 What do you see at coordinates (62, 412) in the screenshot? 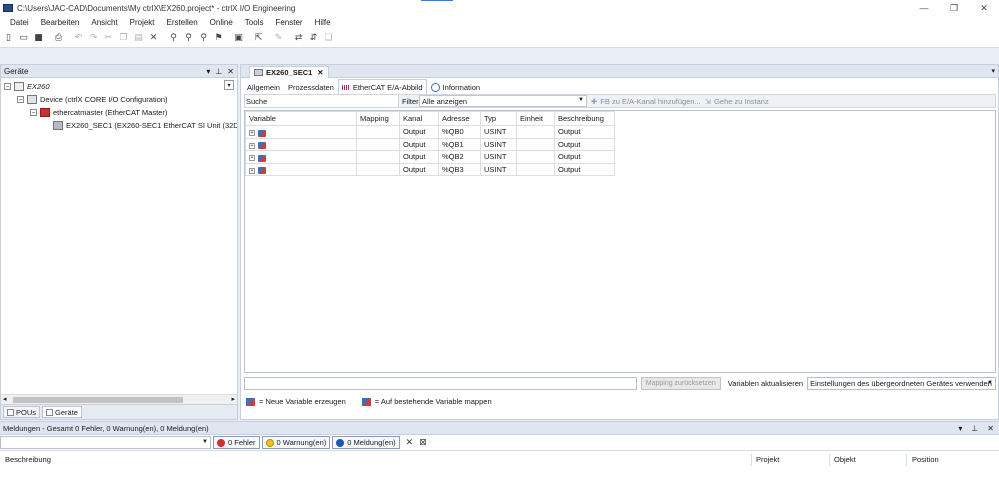
I see `tab-geraete: Geräte` at bounding box center [62, 412].